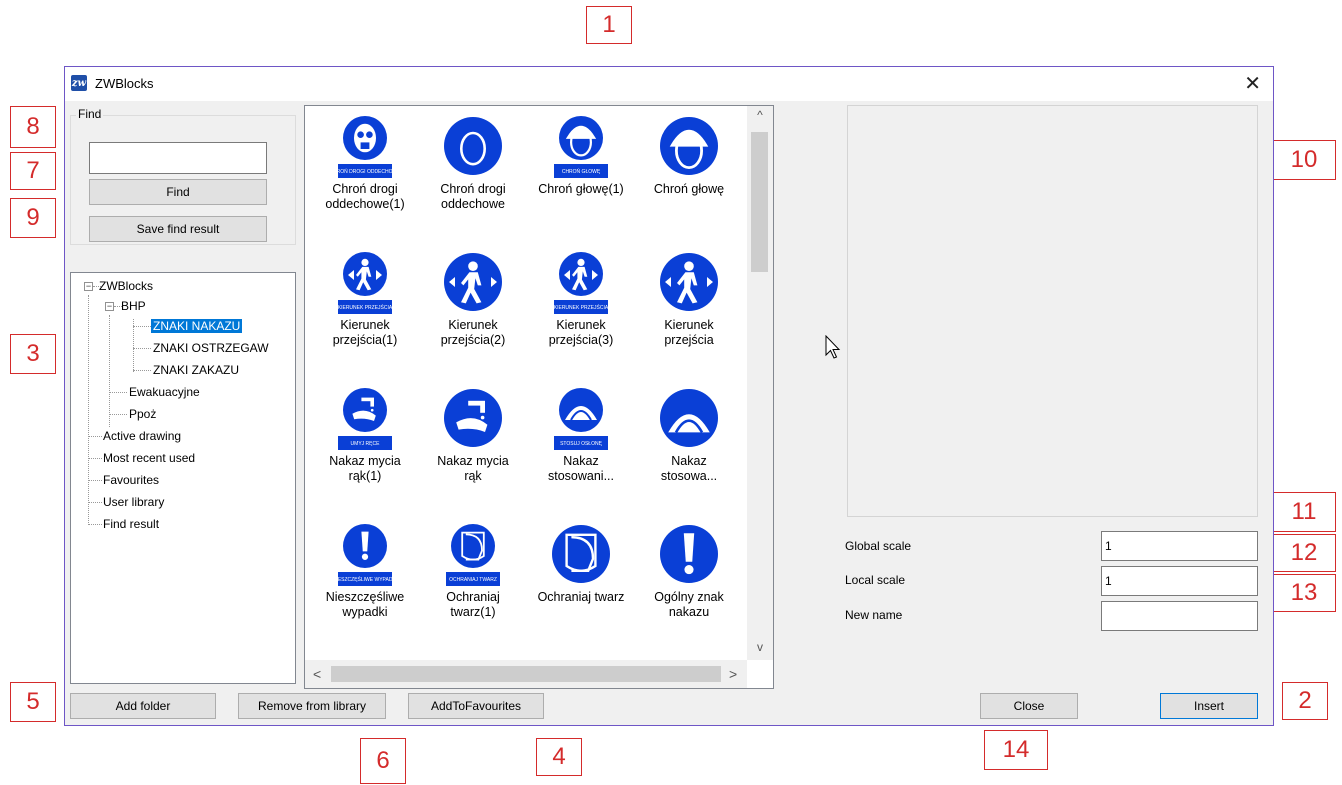 The width and height of the screenshot is (1342, 785). What do you see at coordinates (1209, 706) in the screenshot?
I see `insert-button: Insert` at bounding box center [1209, 706].